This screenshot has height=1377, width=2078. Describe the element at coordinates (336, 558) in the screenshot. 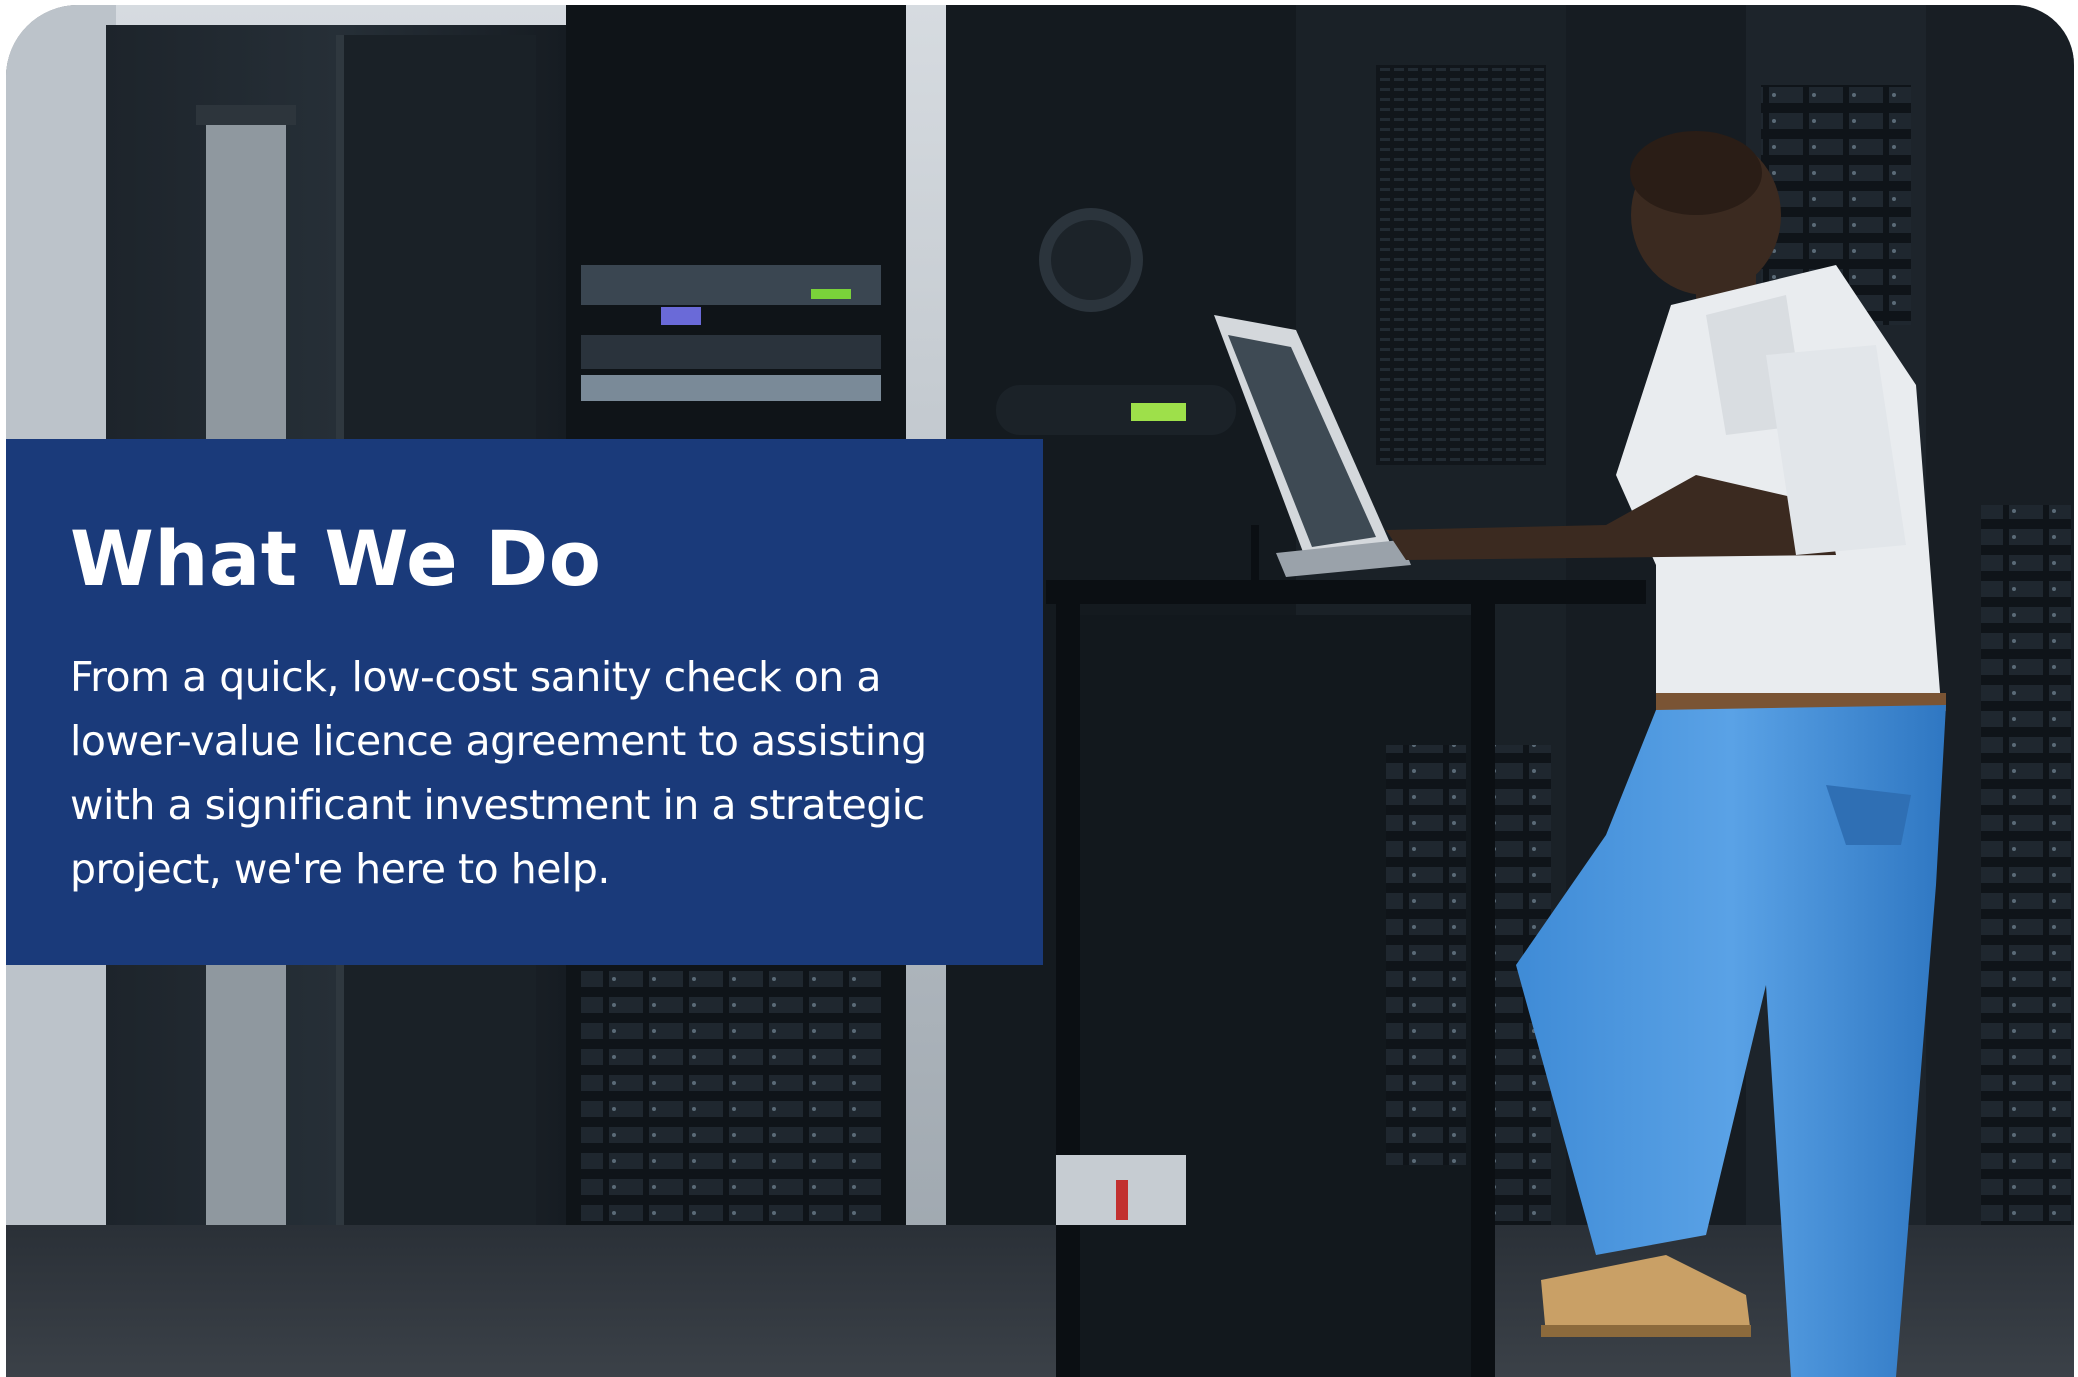

I see `section-heading: What We Do` at that location.